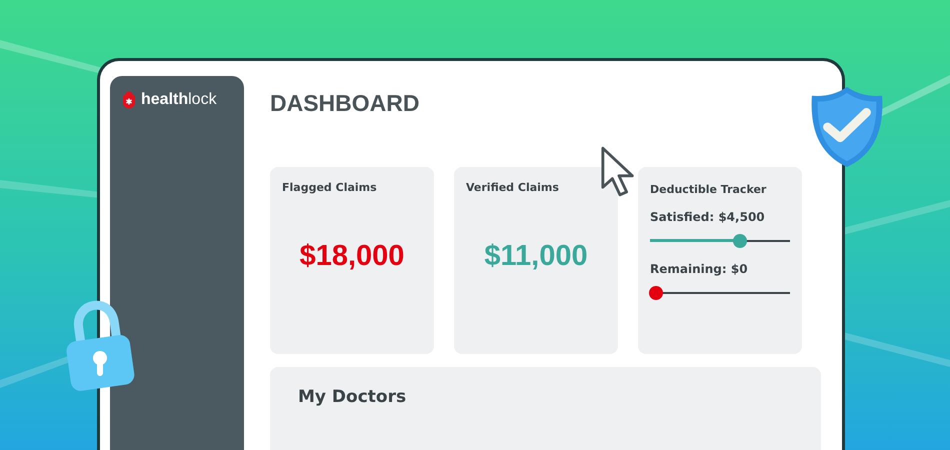  Describe the element at coordinates (536, 256) in the screenshot. I see `claims-amount: $11,000` at that location.